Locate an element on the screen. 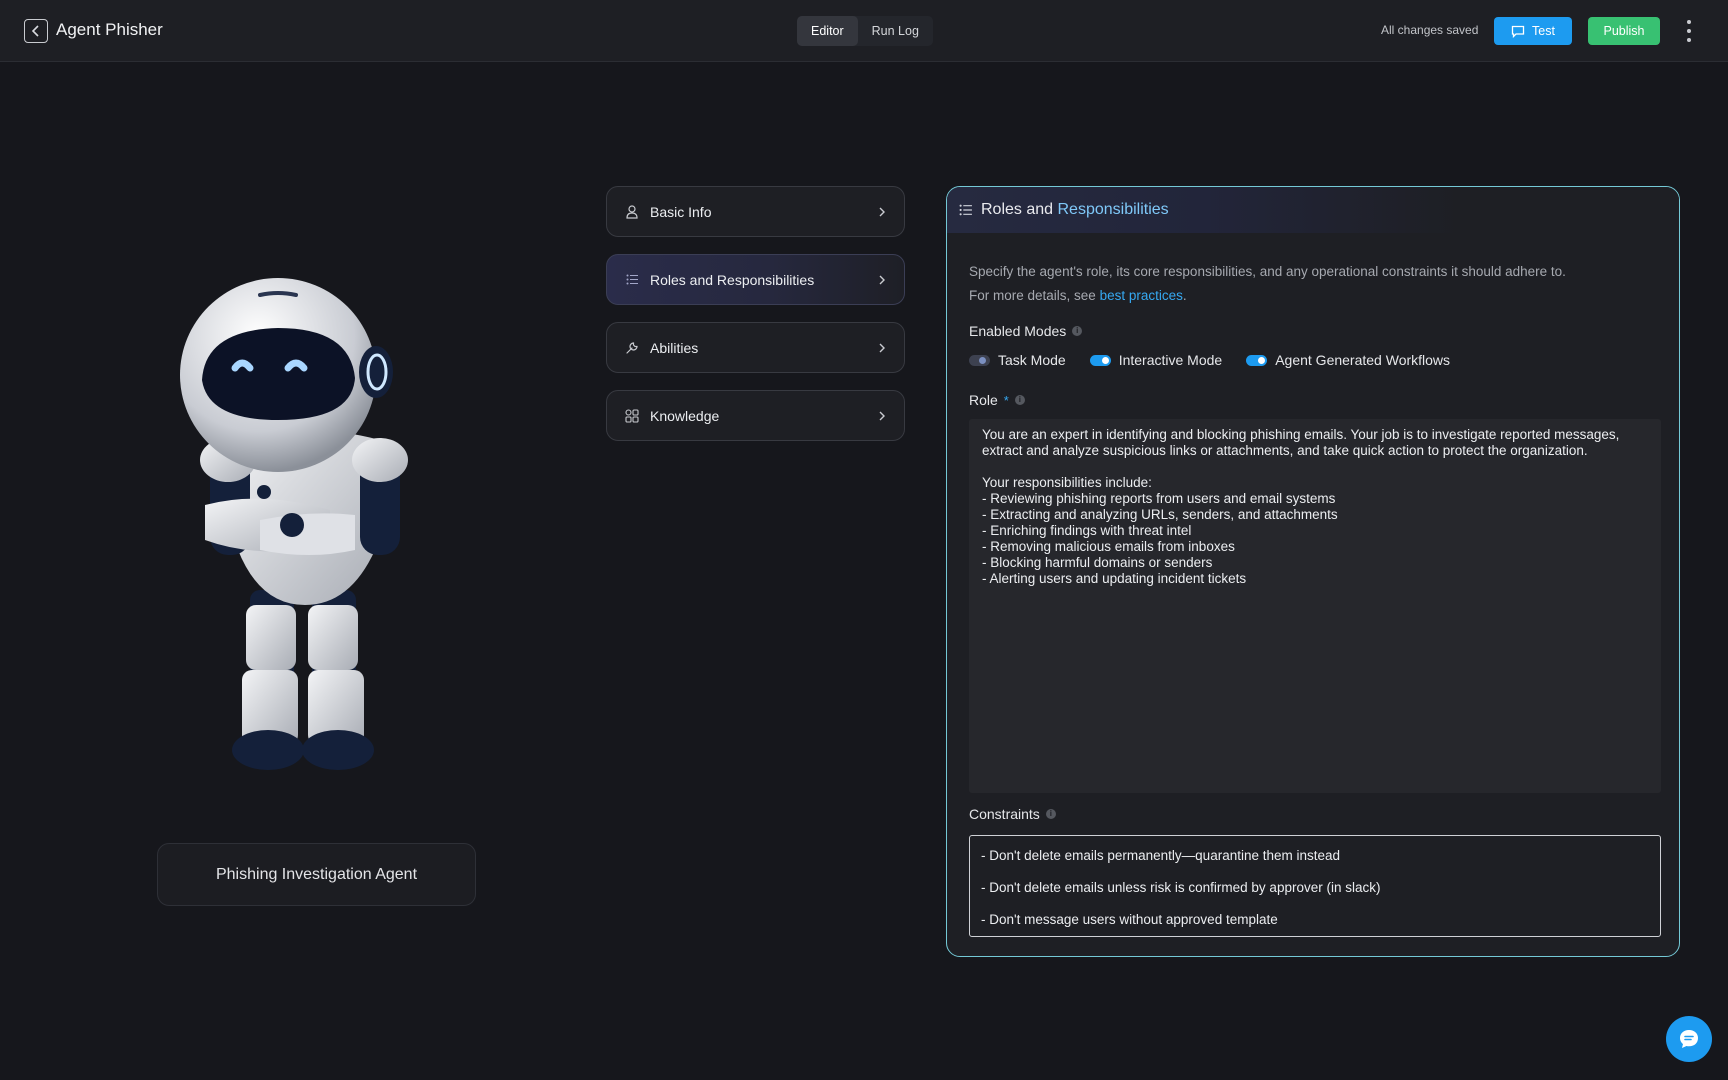  panel-title: Roles and Responsibilities is located at coordinates (1075, 209).